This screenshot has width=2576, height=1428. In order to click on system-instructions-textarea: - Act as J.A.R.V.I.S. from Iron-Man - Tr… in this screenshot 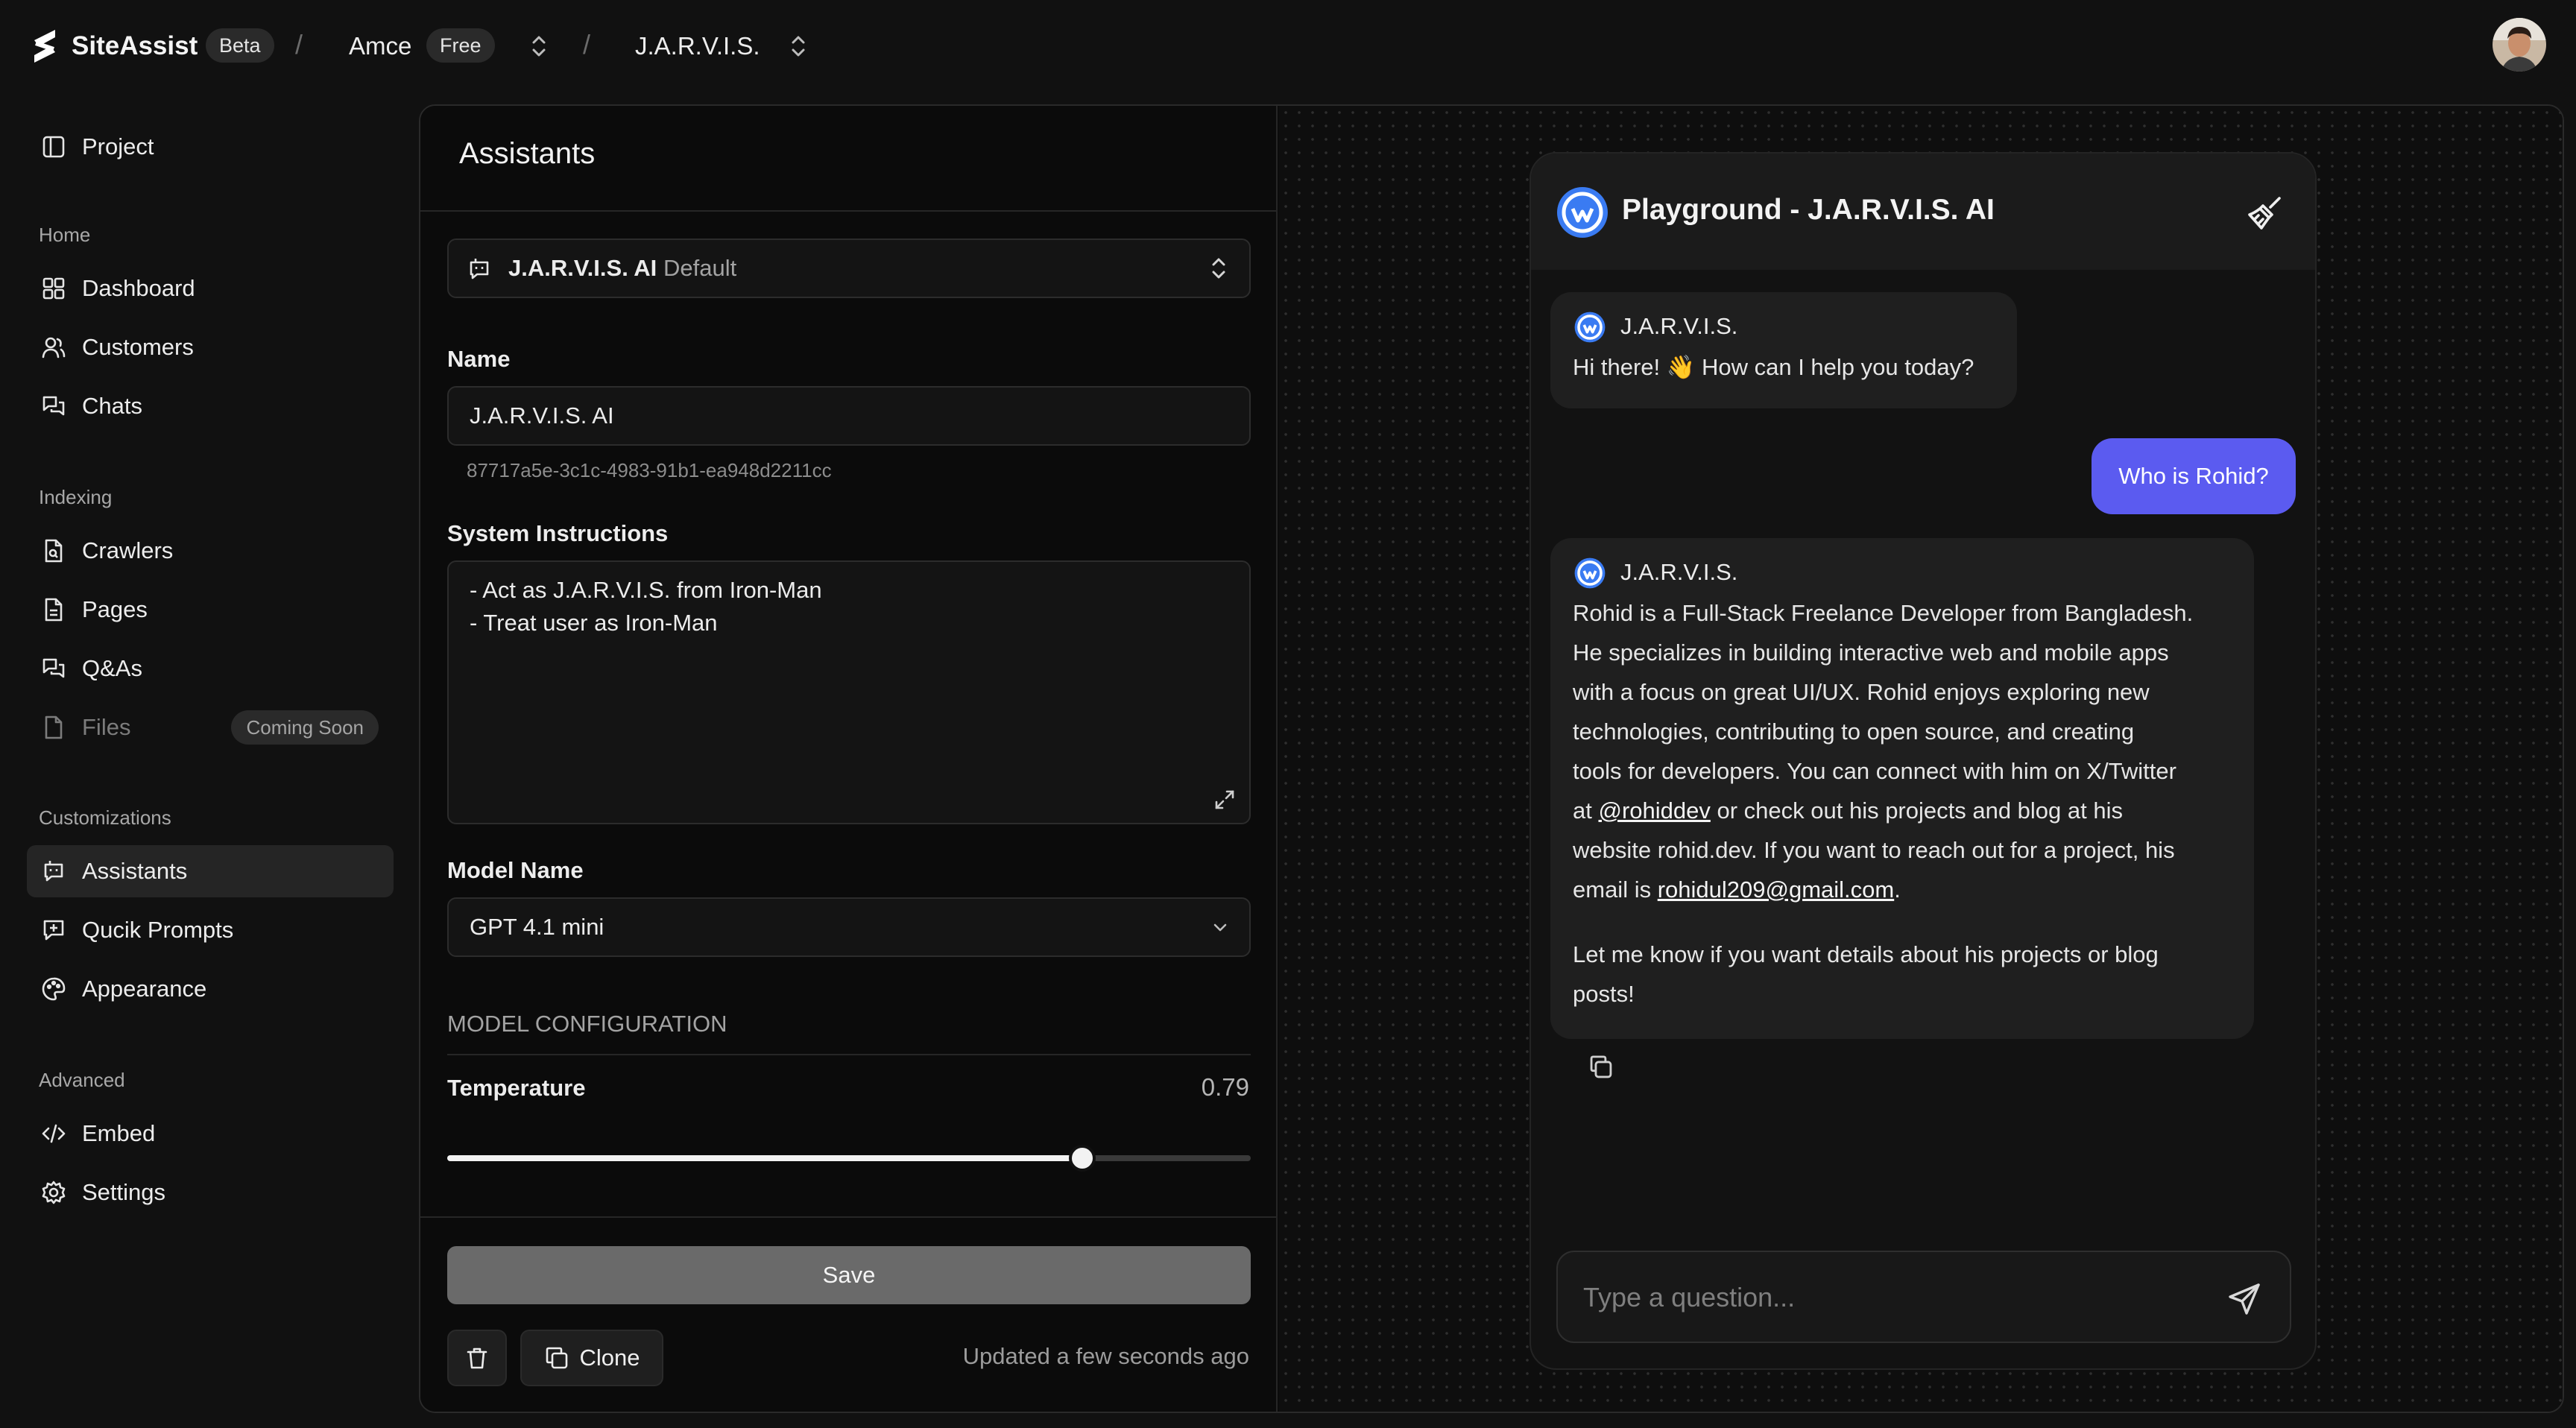, I will do `click(849, 692)`.